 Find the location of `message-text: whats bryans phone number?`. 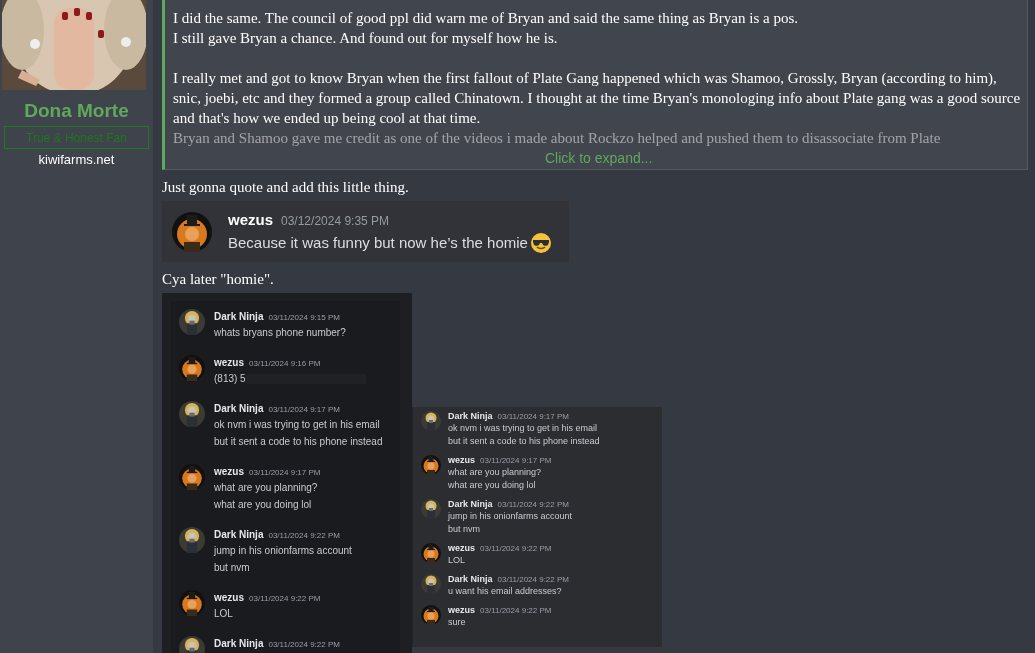

message-text: whats bryans phone number? is located at coordinates (280, 333).